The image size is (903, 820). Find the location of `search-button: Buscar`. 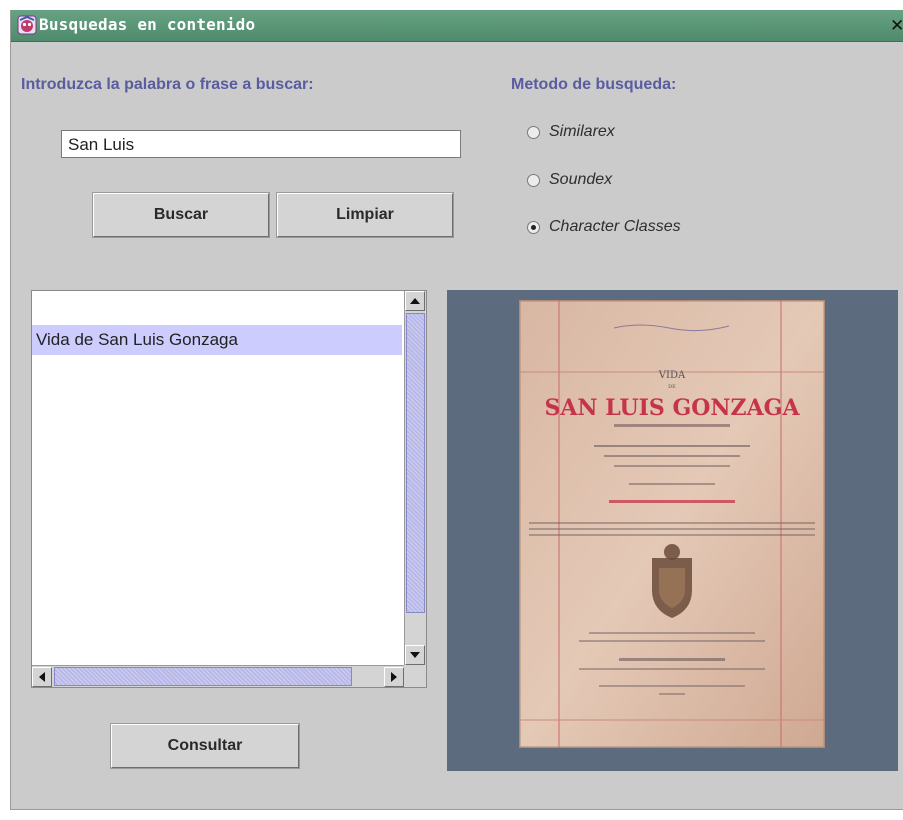

search-button: Buscar is located at coordinates (181, 215).